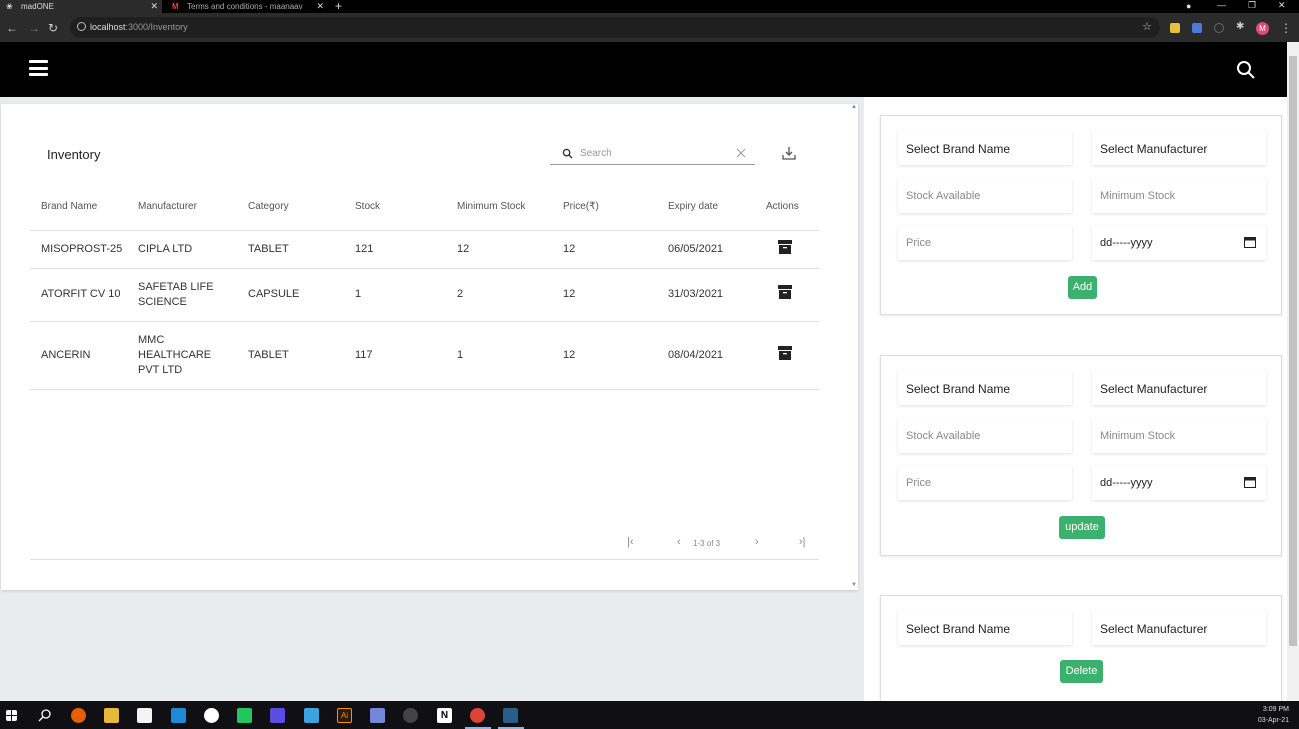 The height and width of the screenshot is (729, 1299). Describe the element at coordinates (630, 542) in the screenshot. I see `first-page-icon: |‹` at that location.